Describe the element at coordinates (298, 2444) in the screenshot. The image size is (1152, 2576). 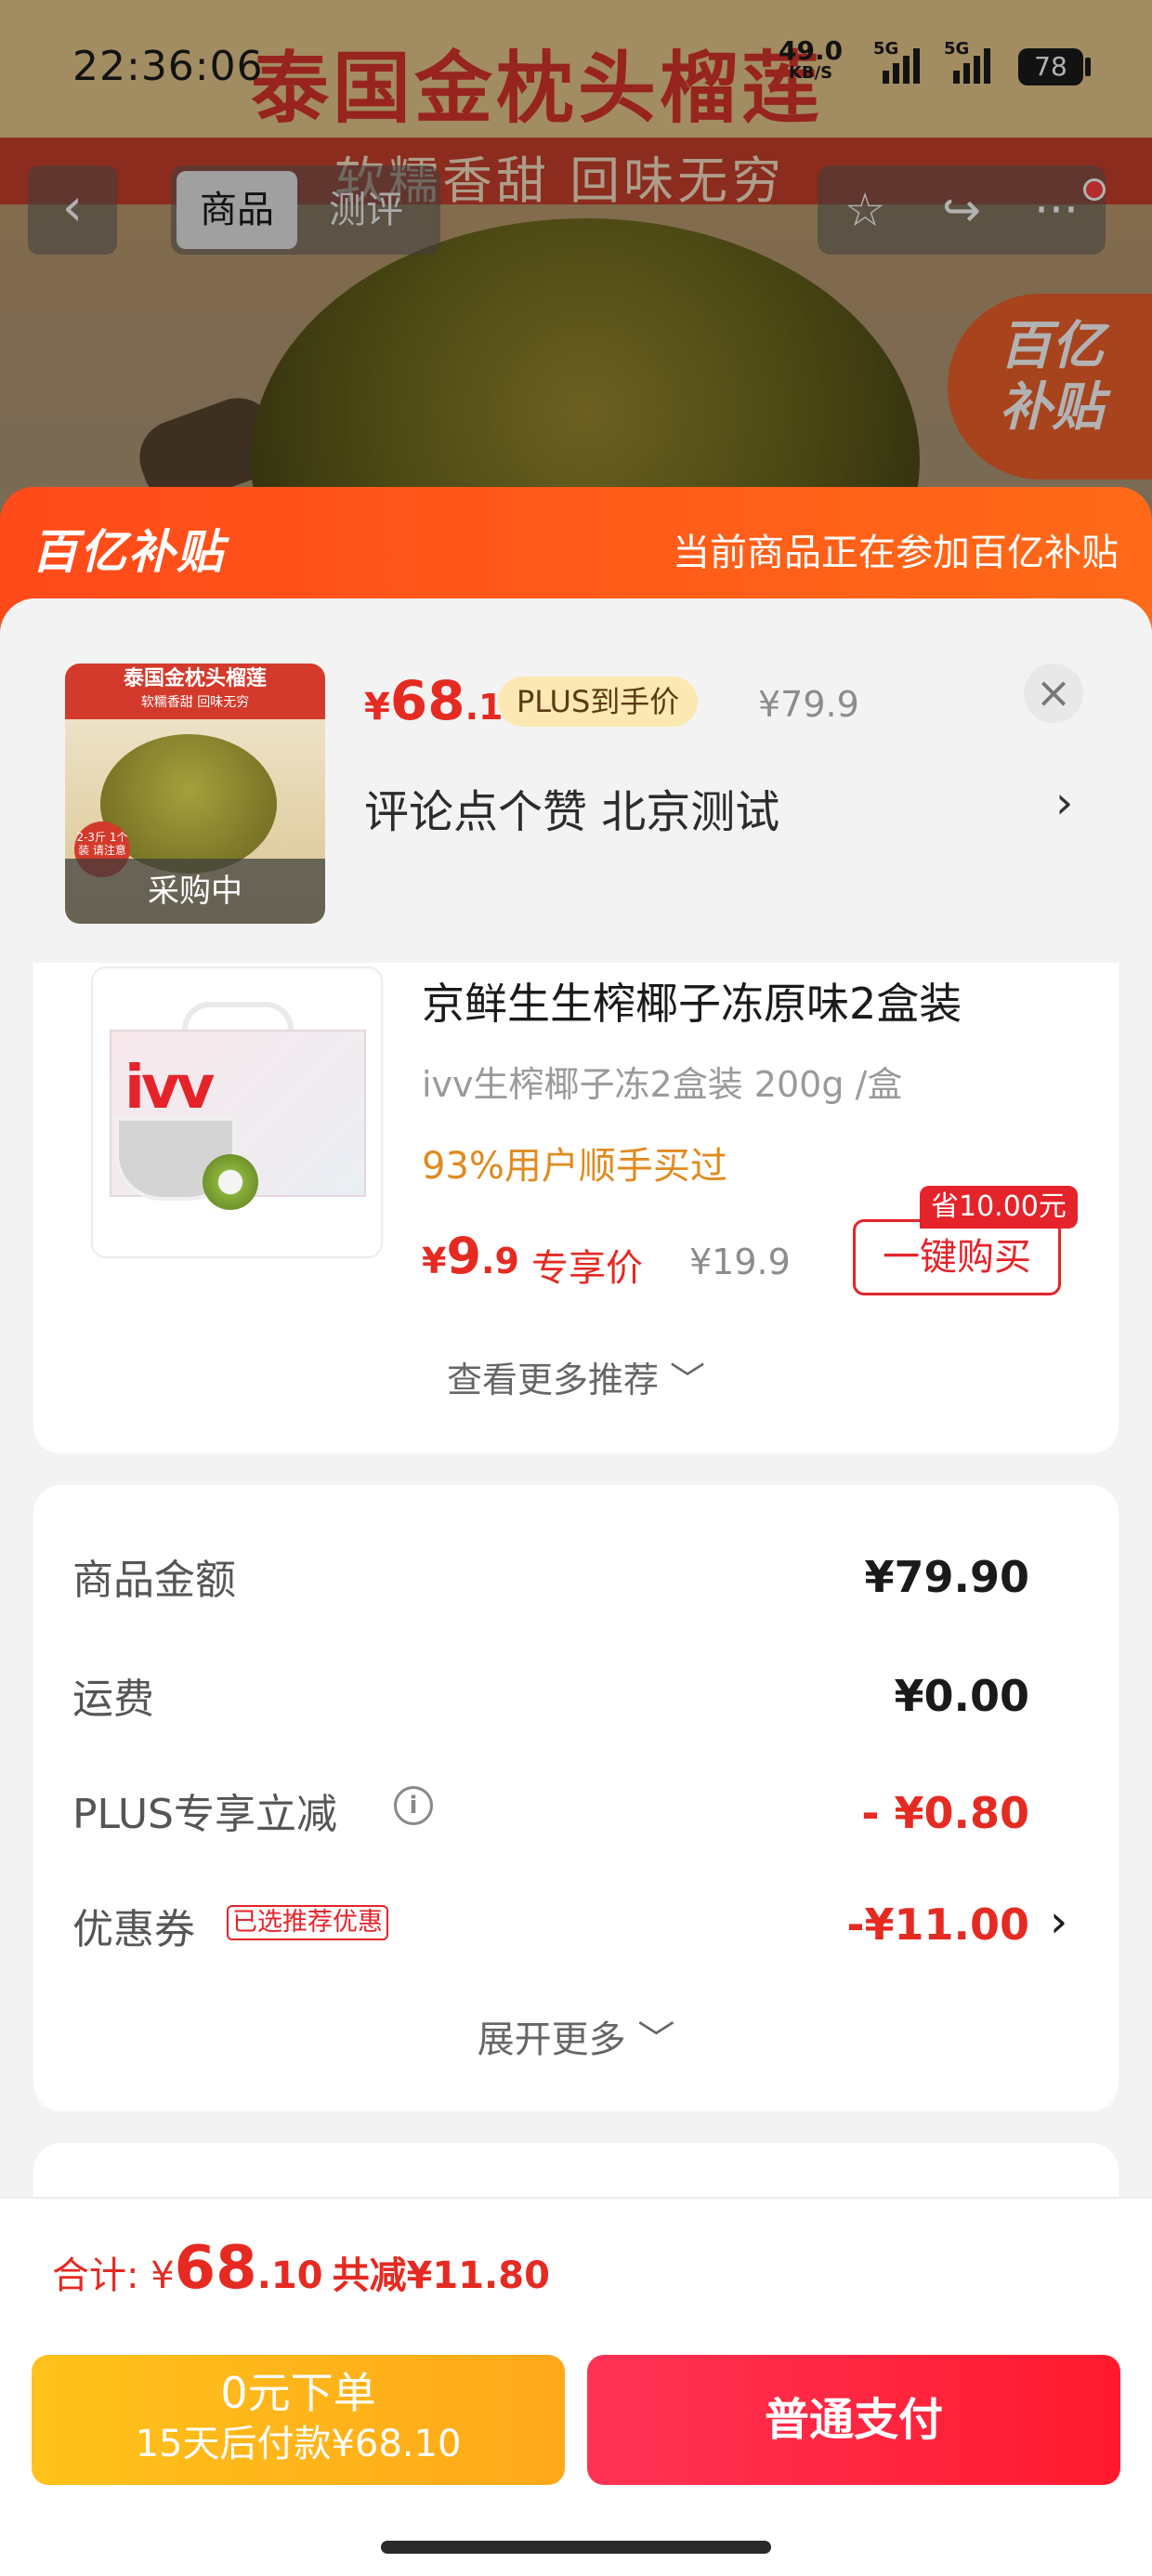
I see `pay-later-subtitle: 15天后付款¥68.10` at that location.